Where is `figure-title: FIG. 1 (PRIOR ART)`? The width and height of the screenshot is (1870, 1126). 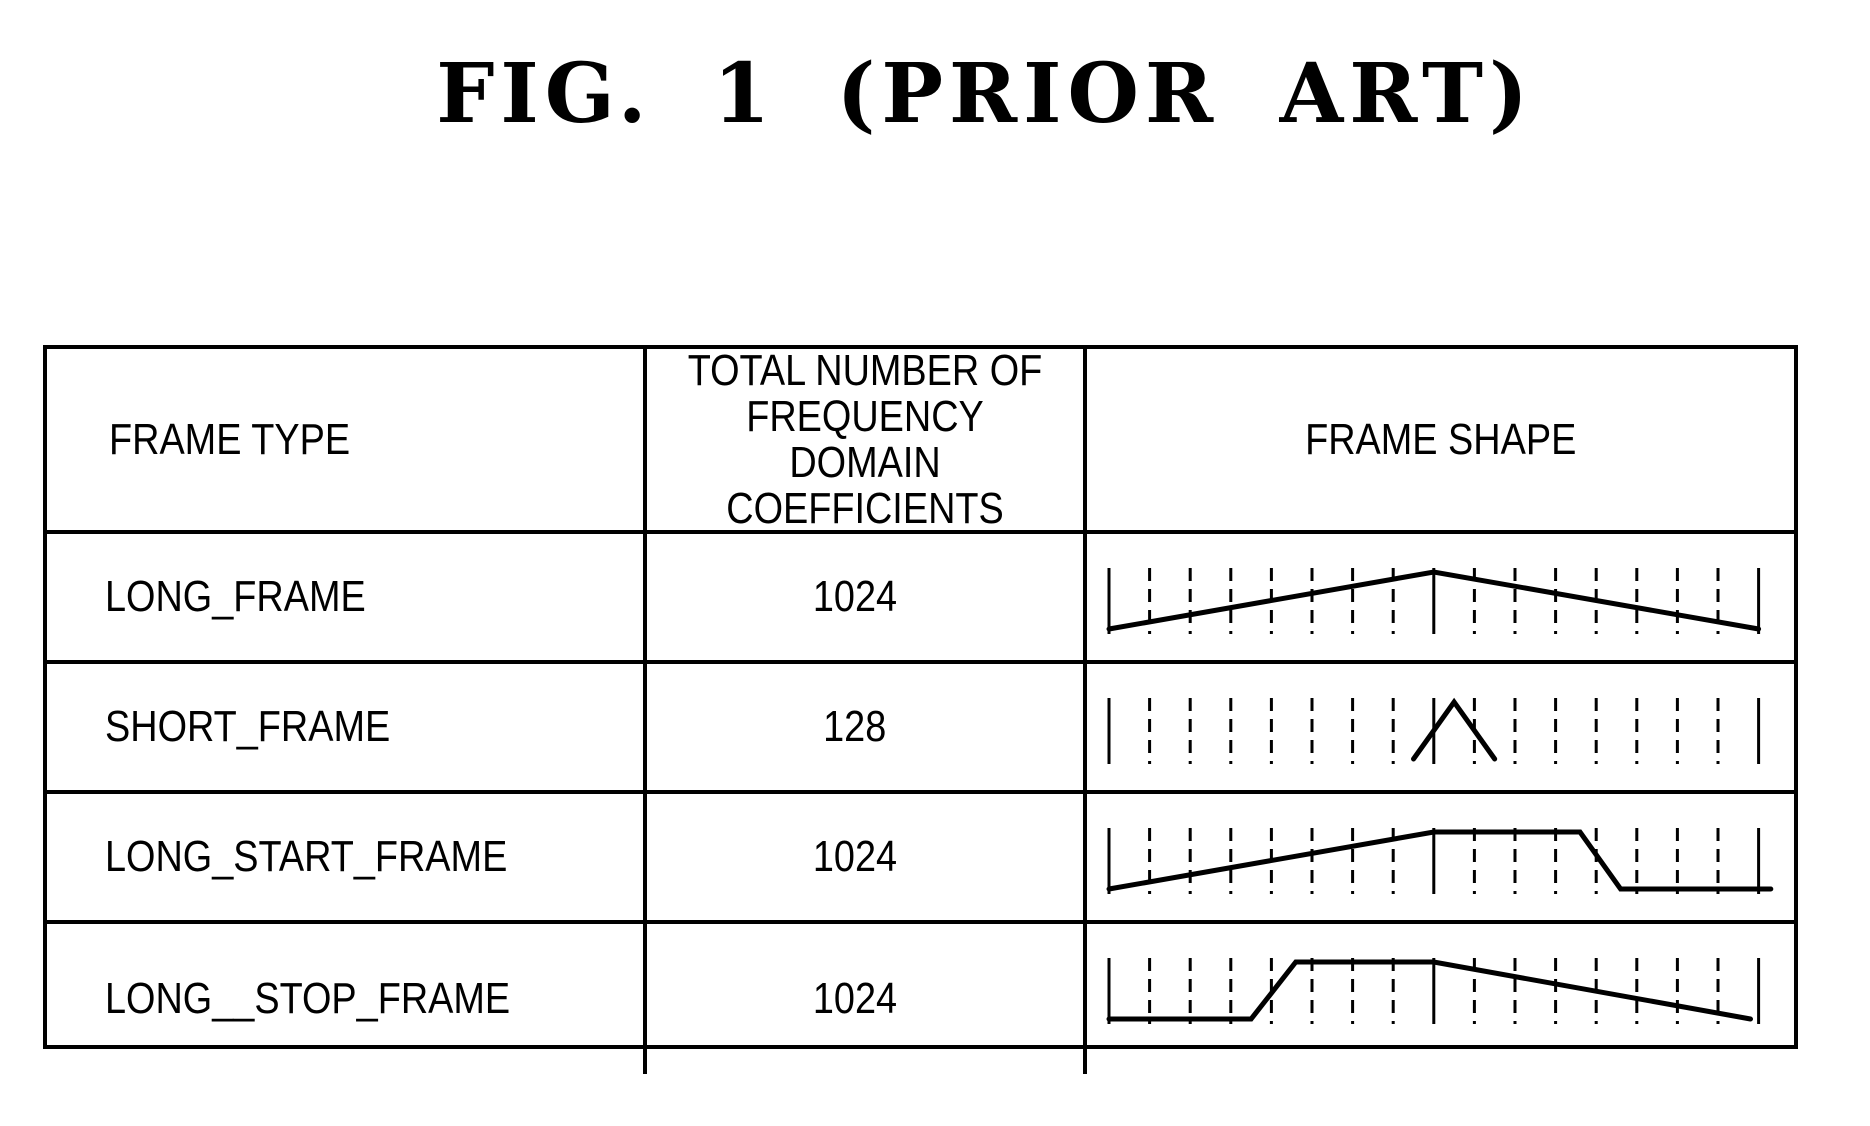 figure-title: FIG. 1 (PRIOR ART) is located at coordinates (985, 94).